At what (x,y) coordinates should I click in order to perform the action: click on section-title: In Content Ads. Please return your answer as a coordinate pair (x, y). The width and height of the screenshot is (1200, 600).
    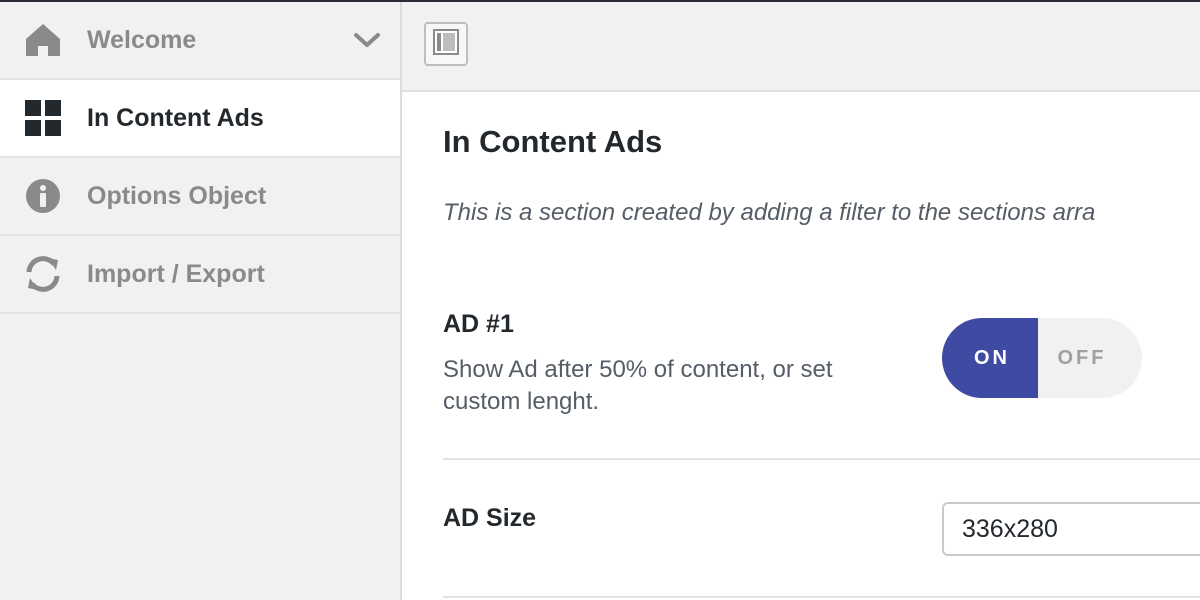
    Looking at the image, I should click on (553, 141).